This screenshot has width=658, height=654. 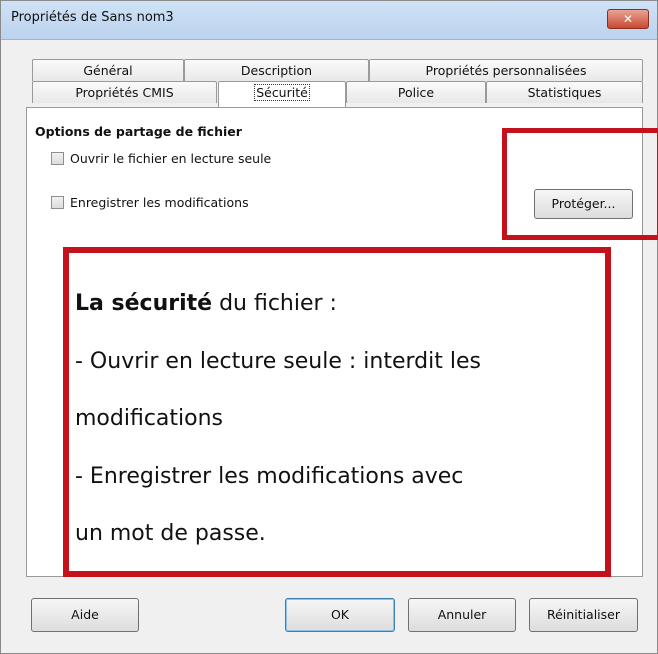 What do you see at coordinates (57, 202) in the screenshot?
I see `record-changes-checkbox` at bounding box center [57, 202].